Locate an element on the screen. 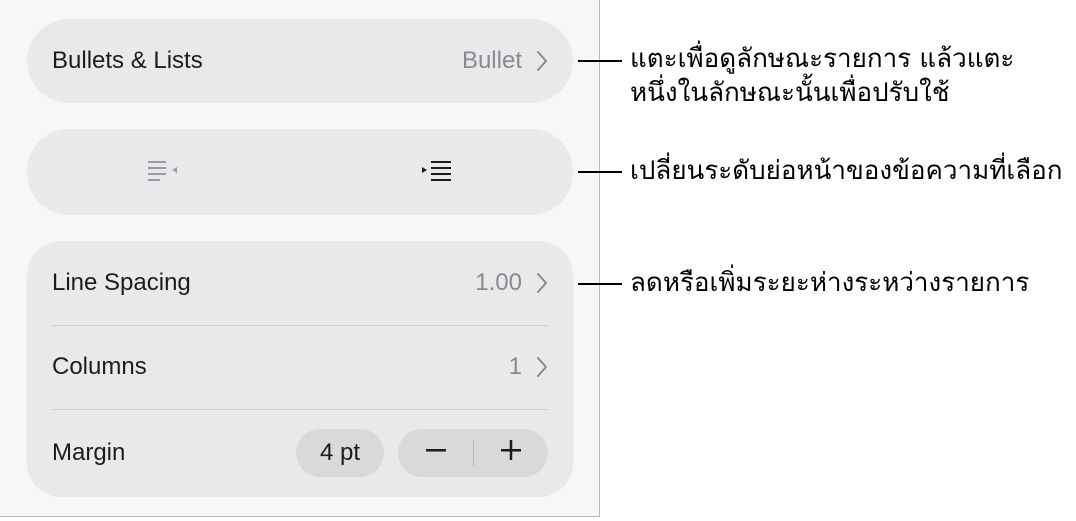  increase-indent-button is located at coordinates (436, 172).